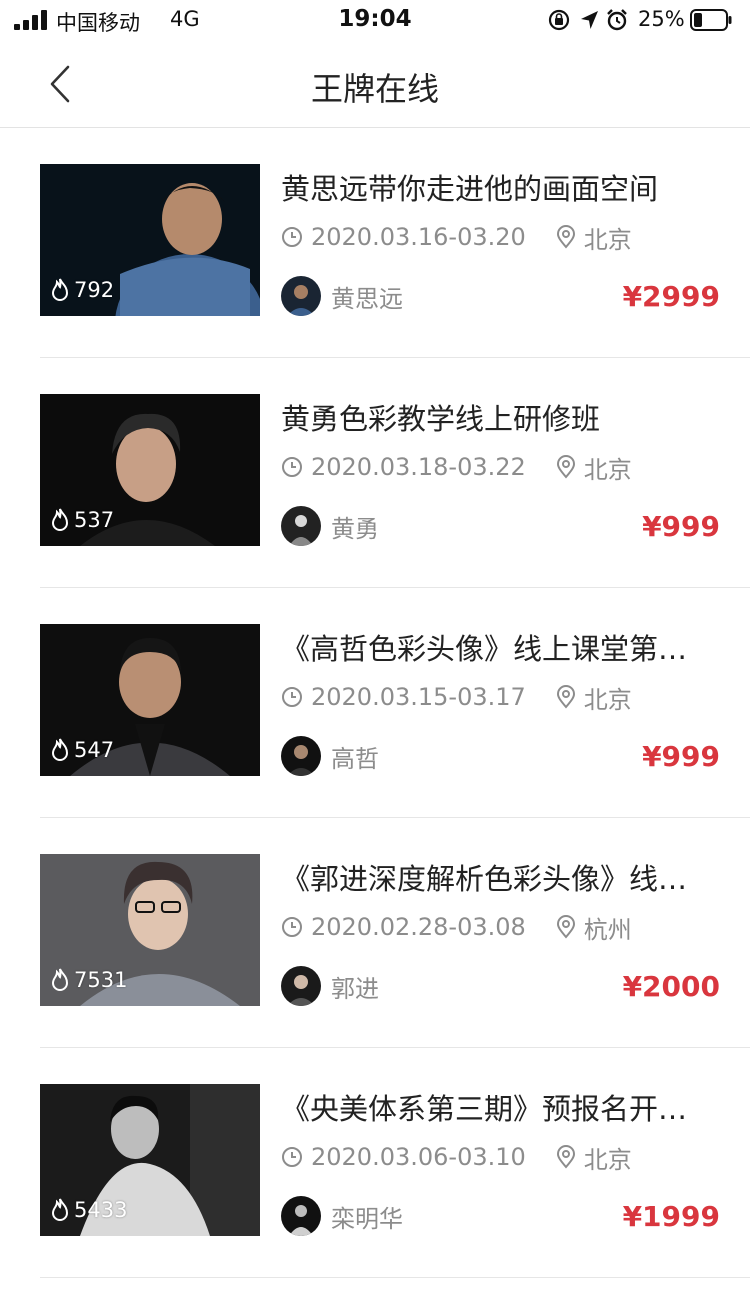 The image size is (750, 1304). I want to click on nav-bar: 王牌在线, so click(375, 84).